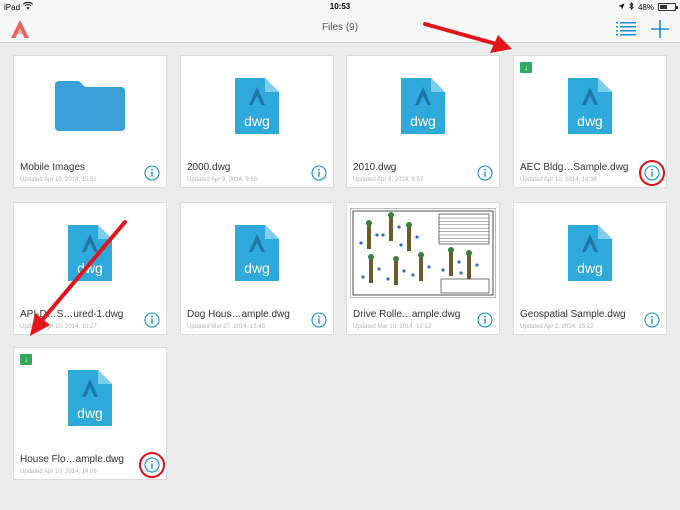 This screenshot has width=680, height=510. I want to click on file-updated: Updated Apr 9, 2014, 9:57, so click(388, 180).